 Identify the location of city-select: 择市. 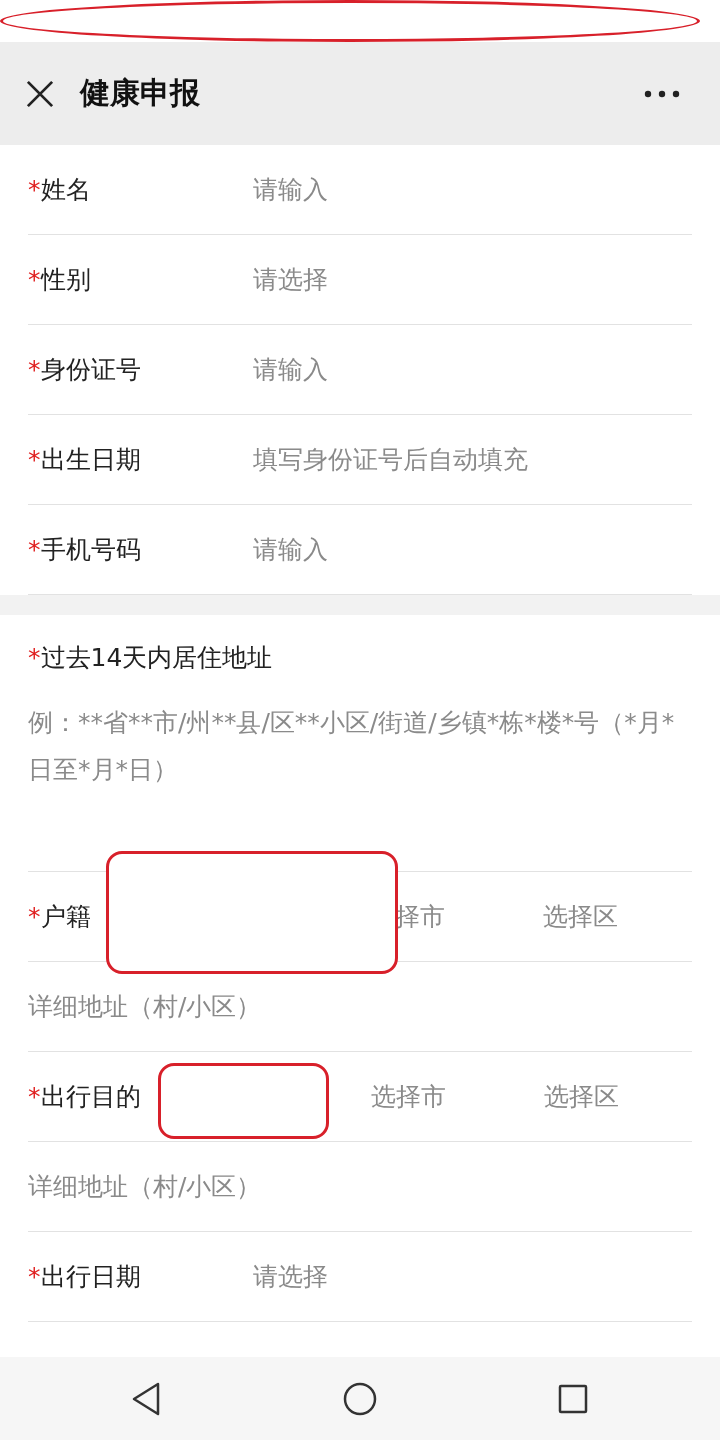
(420, 916).